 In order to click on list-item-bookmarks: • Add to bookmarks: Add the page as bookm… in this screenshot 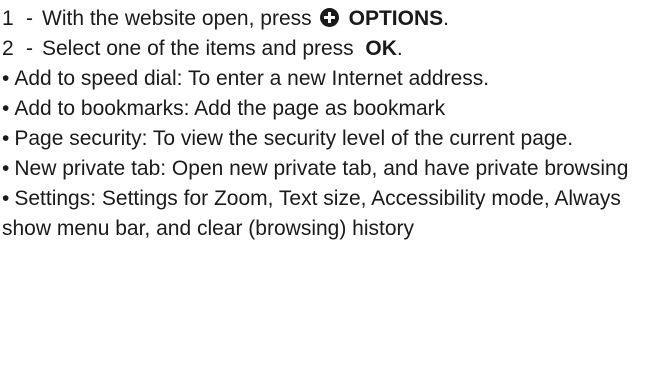, I will do `click(336, 109)`.